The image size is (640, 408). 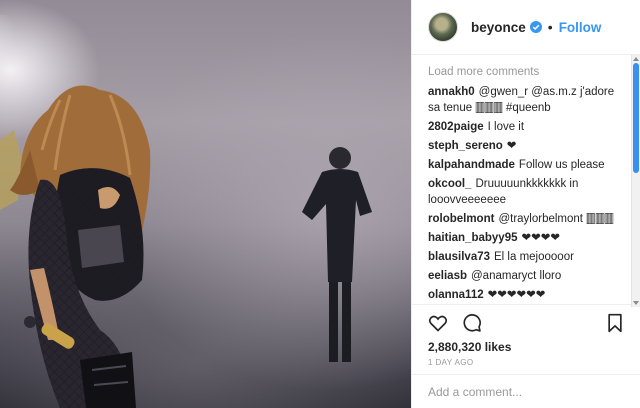 I want to click on comment-input, so click(x=526, y=391).